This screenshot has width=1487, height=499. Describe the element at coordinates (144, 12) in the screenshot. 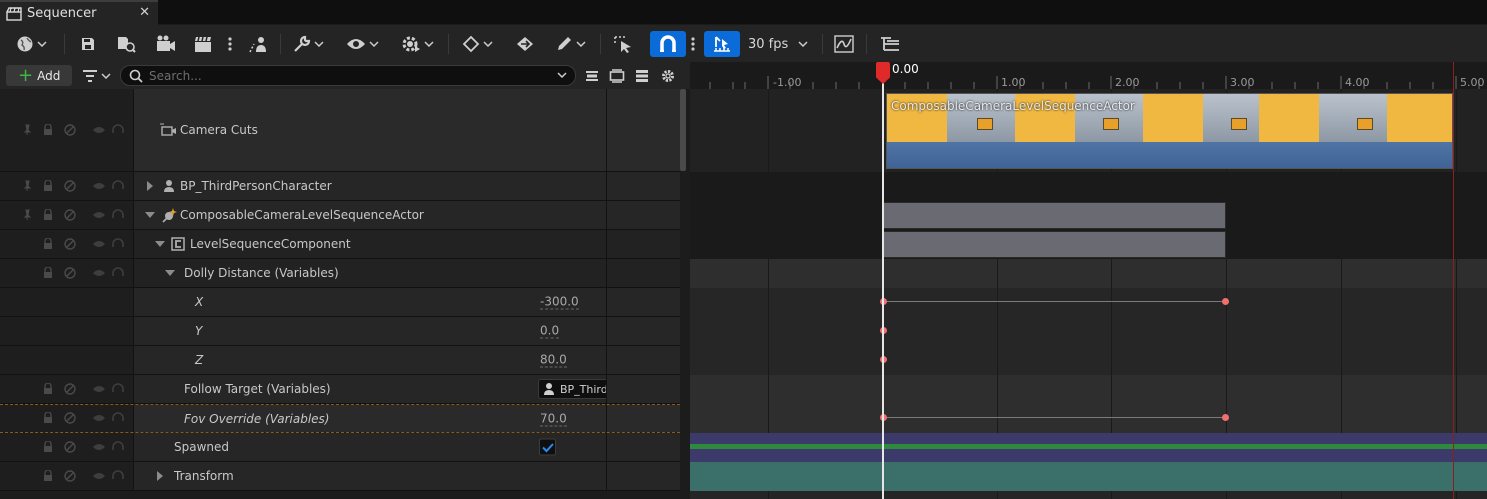

I see `close-icon: ✕` at that location.